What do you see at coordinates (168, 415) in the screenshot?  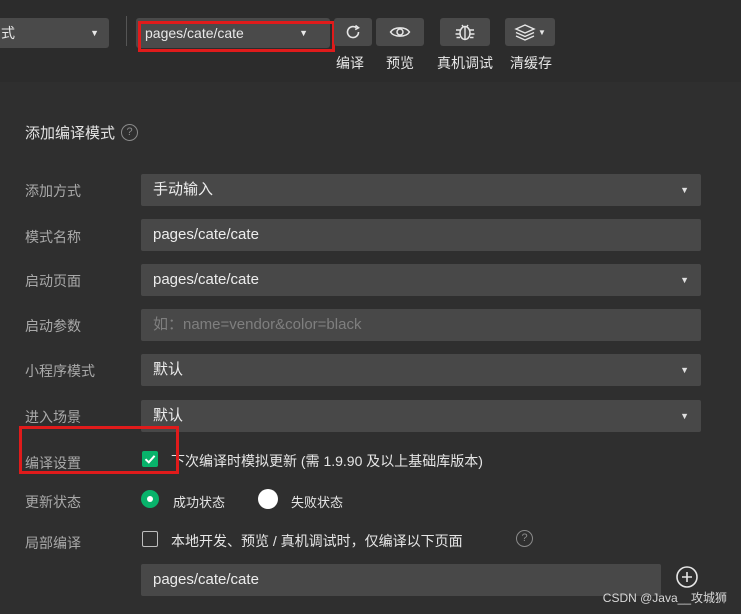 I see `scene-value: 默认` at bounding box center [168, 415].